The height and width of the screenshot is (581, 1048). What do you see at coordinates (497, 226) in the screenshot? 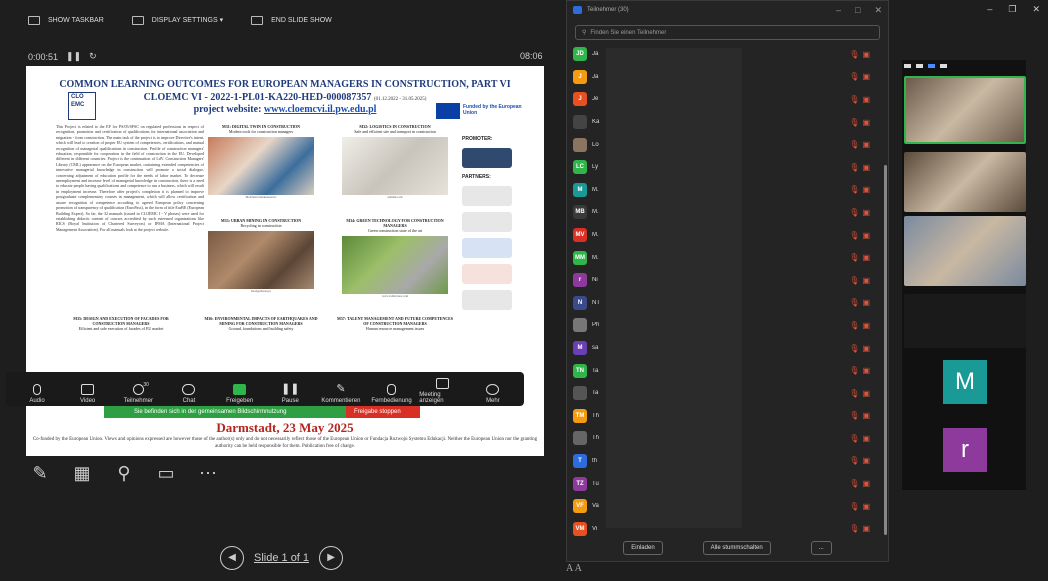
I see `partners-column: PROMOTER: PARTNERS:` at bounding box center [497, 226].